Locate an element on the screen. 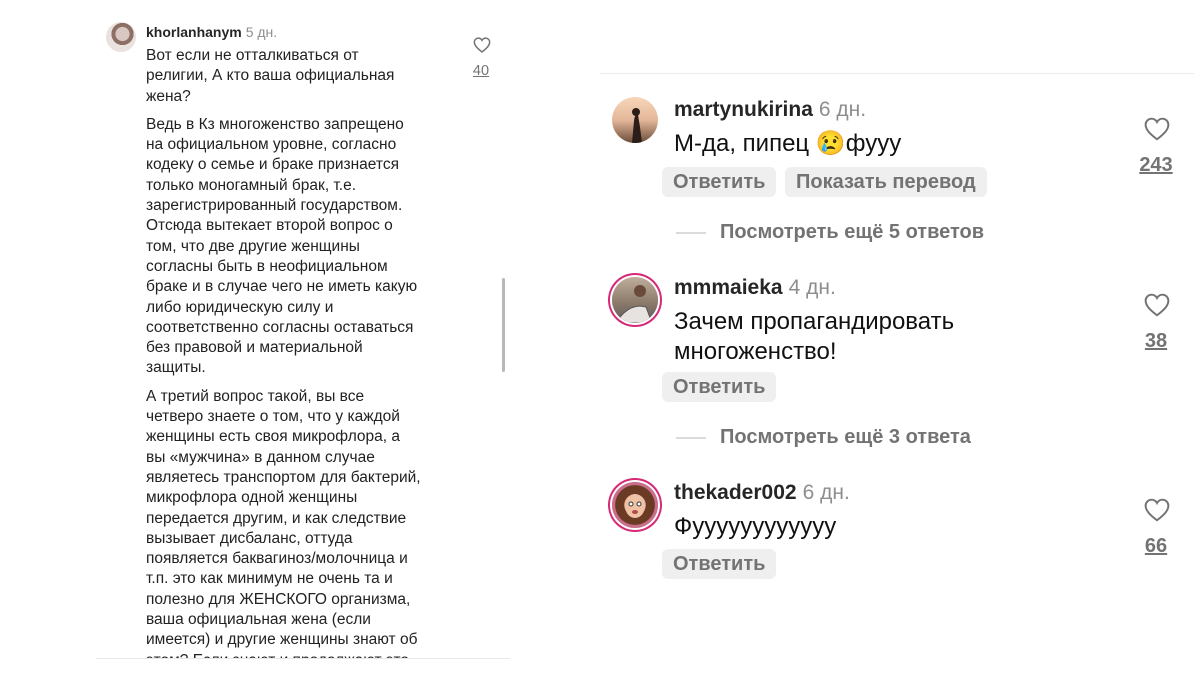 Image resolution: width=1200 pixels, height=676 pixels. scrollbar is located at coordinates (503, 325).